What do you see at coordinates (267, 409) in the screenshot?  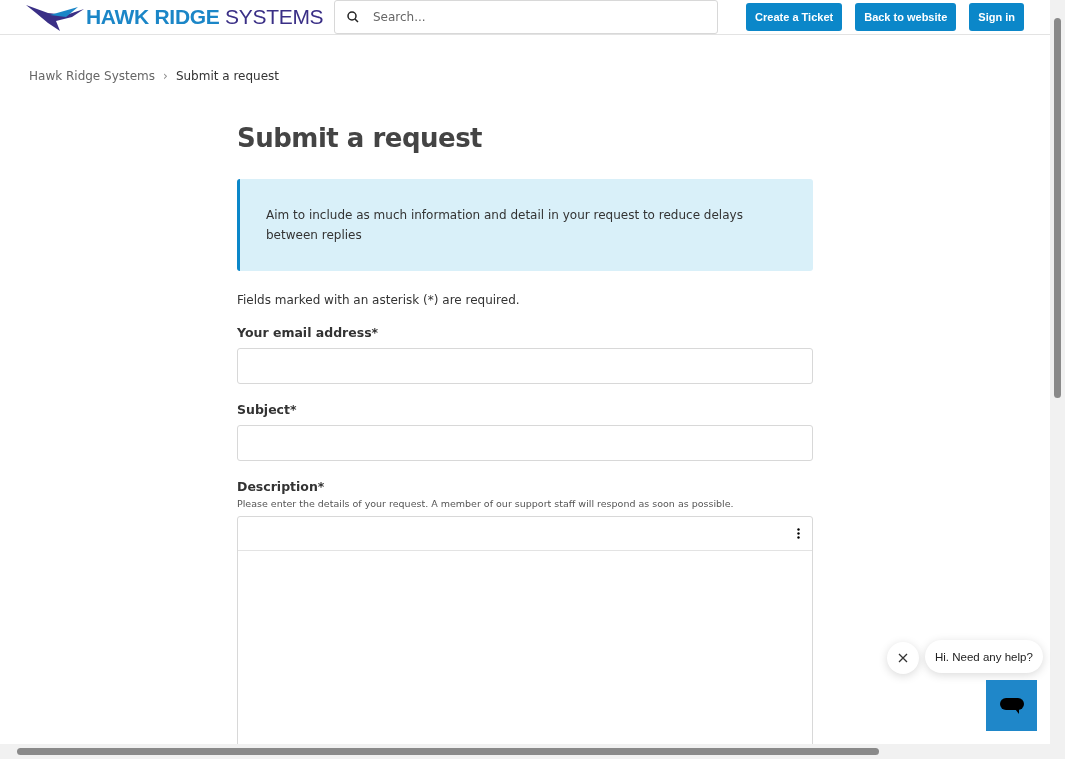 I see `field-label: Subject*` at bounding box center [267, 409].